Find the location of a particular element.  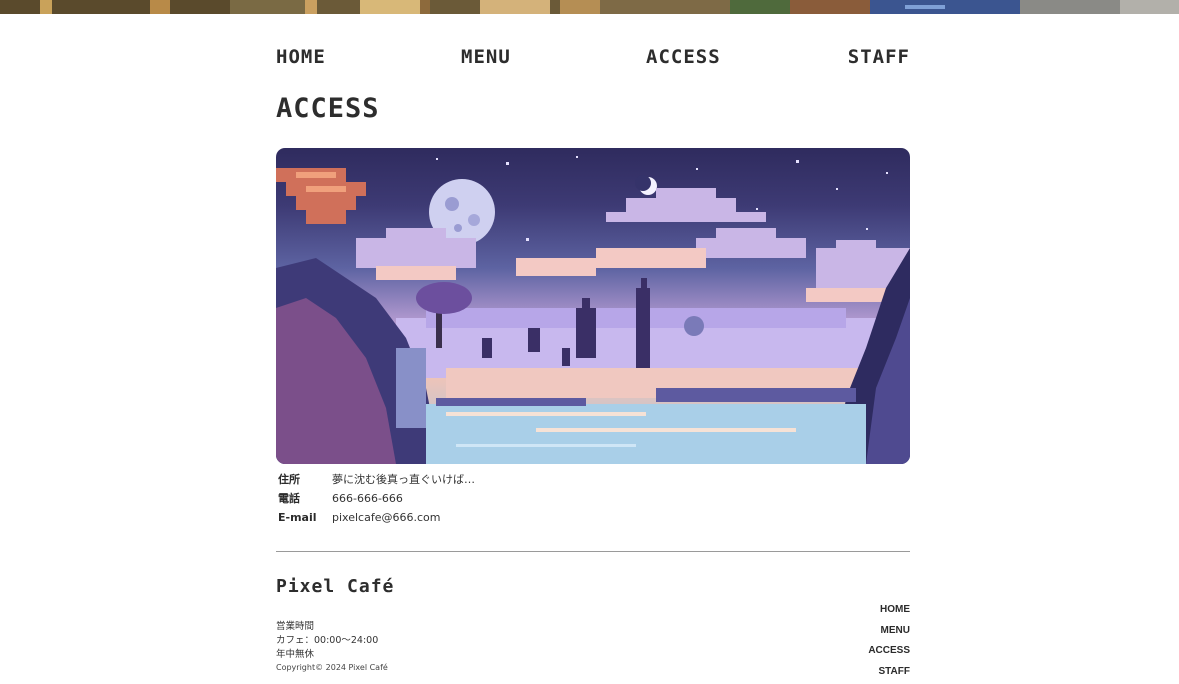

copyright-text: Copyright© 2024 Pixel Café is located at coordinates (332, 667).